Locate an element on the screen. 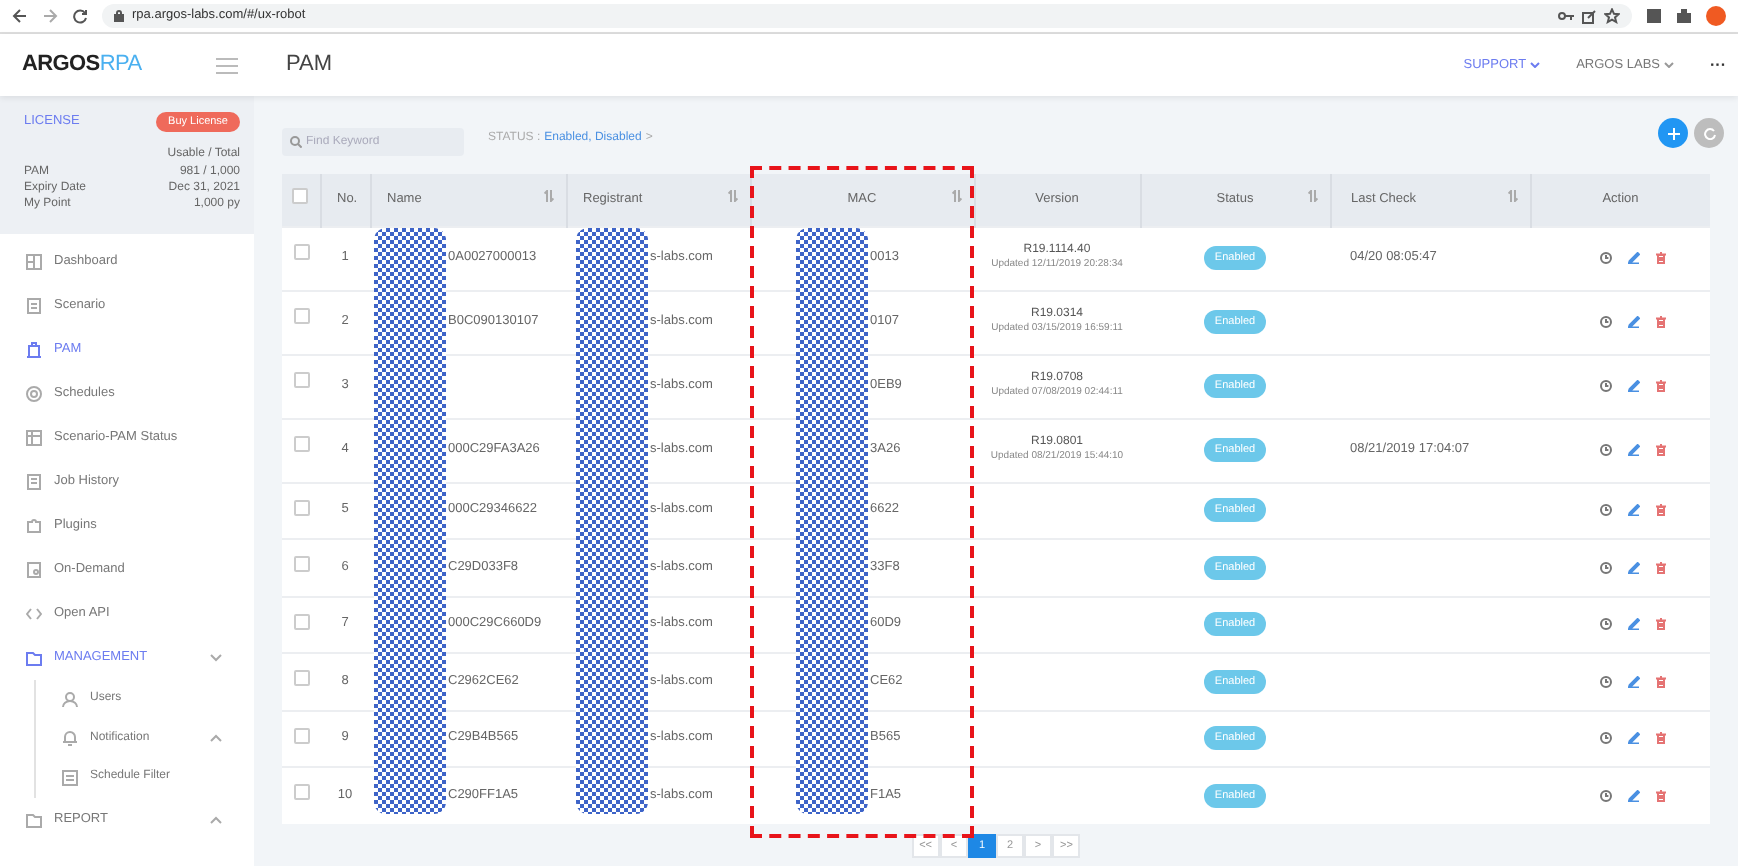 The image size is (1738, 866). star-icon is located at coordinates (1612, 16).